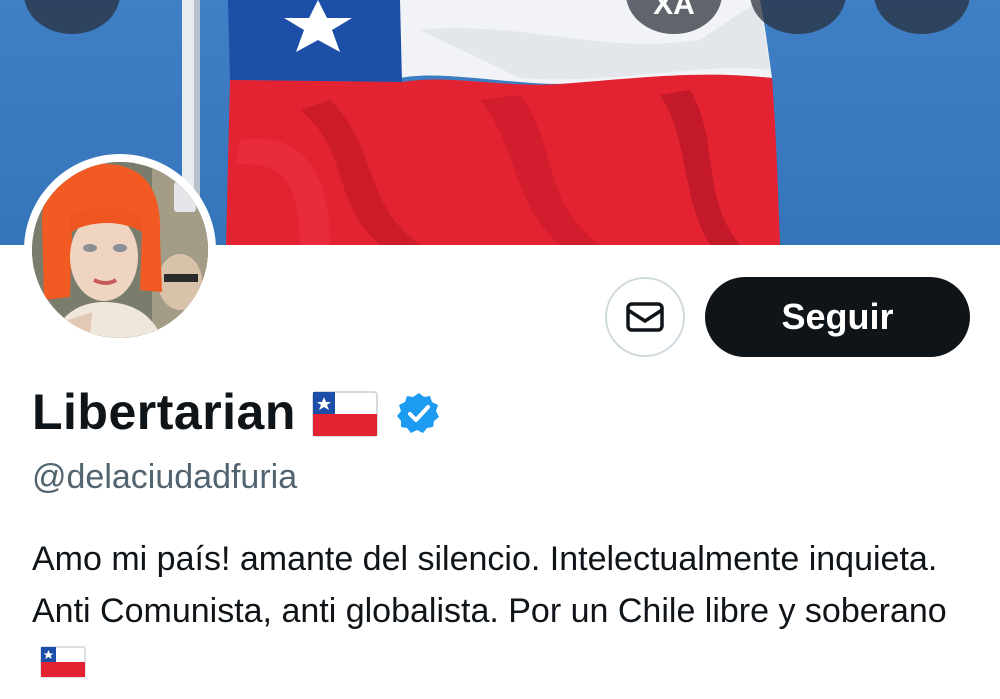 Image resolution: width=1000 pixels, height=699 pixels. Describe the element at coordinates (165, 477) in the screenshot. I see `profile-handle: @delaciudadfuria` at that location.